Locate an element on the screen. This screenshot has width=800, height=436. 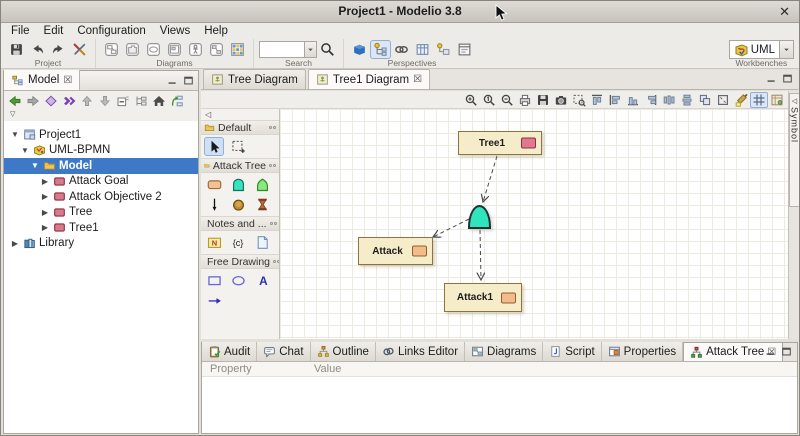
tree-item-uml-bpmn: ▼ UML-BPMN is located at coordinates (101, 151).